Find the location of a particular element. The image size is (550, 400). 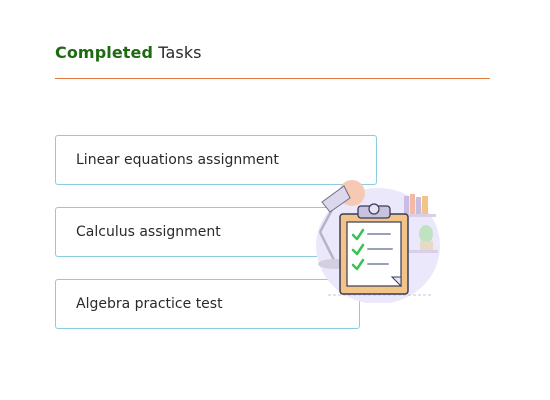

clipboard-checklist-icon is located at coordinates (378, 241).